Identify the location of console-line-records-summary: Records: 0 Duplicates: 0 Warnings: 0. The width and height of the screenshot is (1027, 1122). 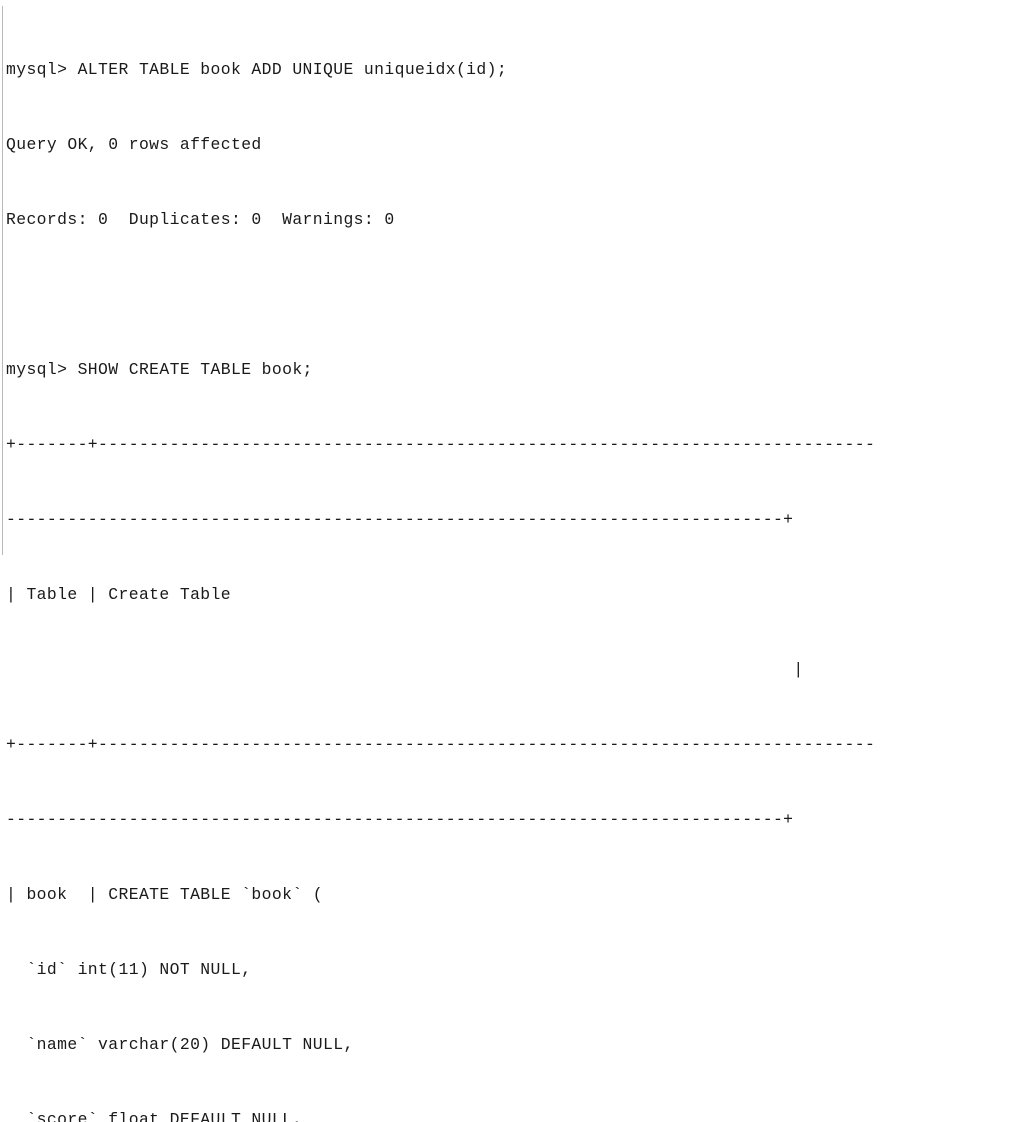
(200, 219).